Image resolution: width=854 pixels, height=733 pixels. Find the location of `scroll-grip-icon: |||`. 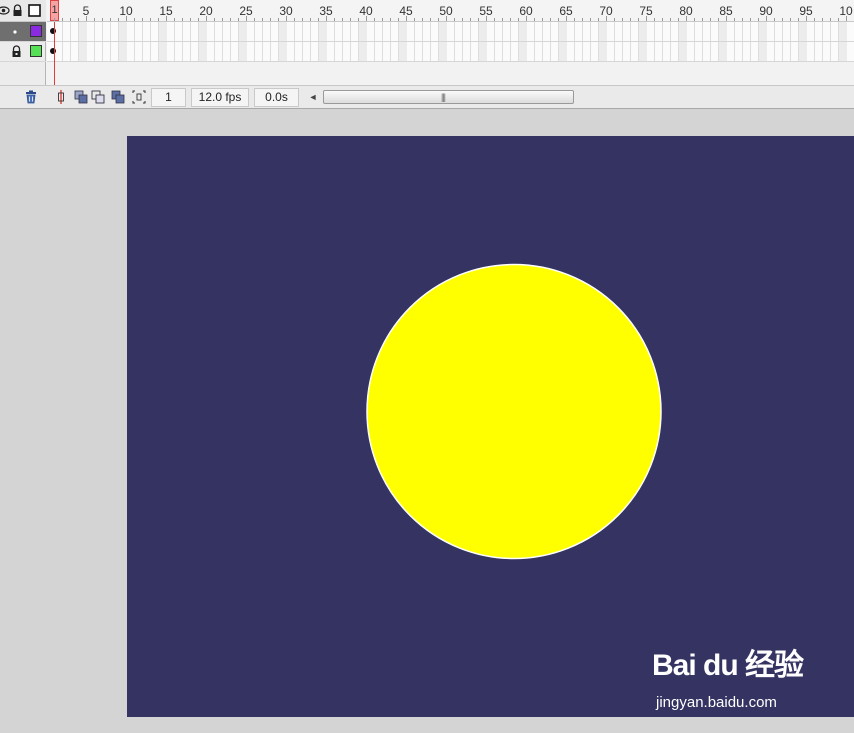

scroll-grip-icon: ||| is located at coordinates (443, 97).